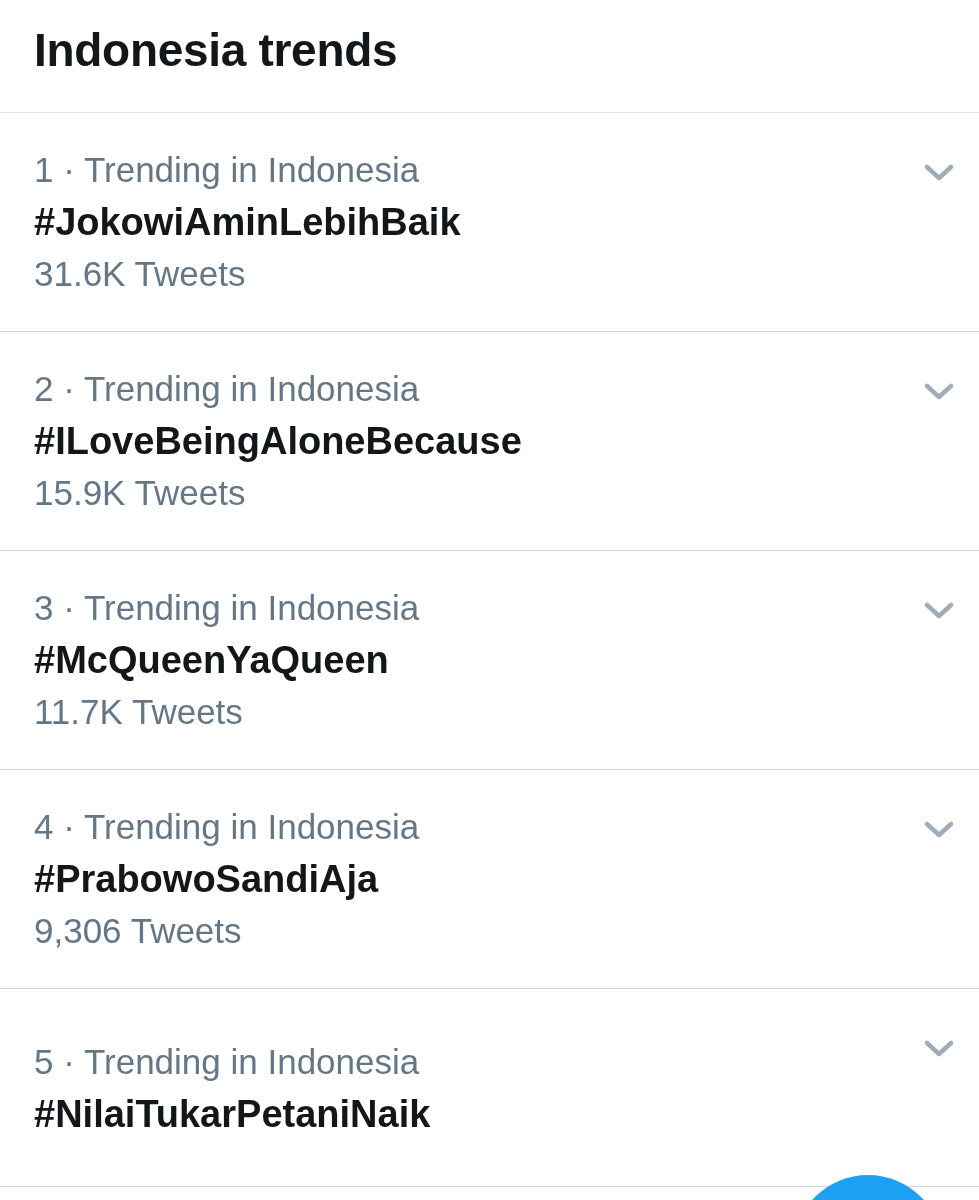 The height and width of the screenshot is (1200, 979). Describe the element at coordinates (227, 608) in the screenshot. I see `trend-context: 3 · Trending in Indonesia` at that location.